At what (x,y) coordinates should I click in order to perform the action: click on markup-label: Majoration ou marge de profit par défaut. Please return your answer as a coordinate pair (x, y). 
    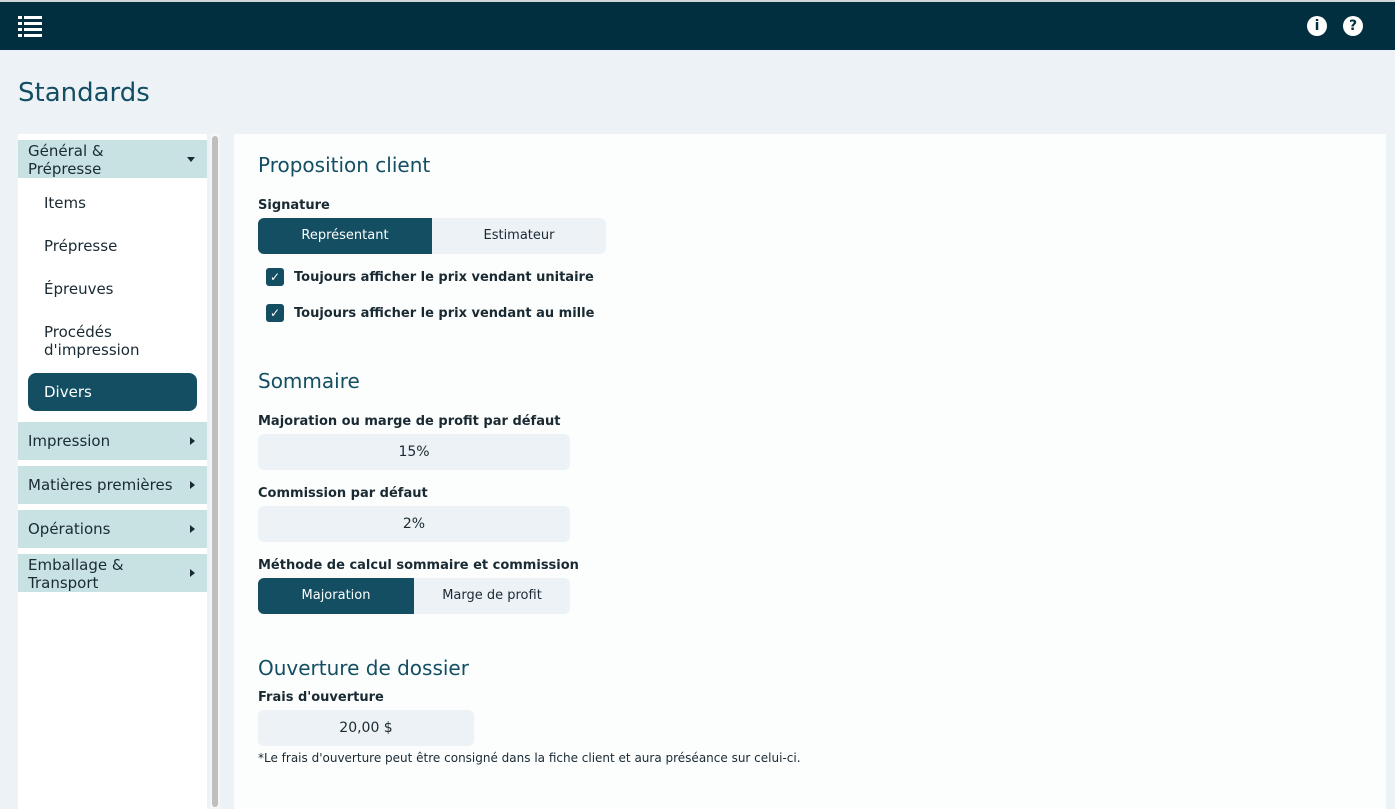
    Looking at the image, I should click on (409, 421).